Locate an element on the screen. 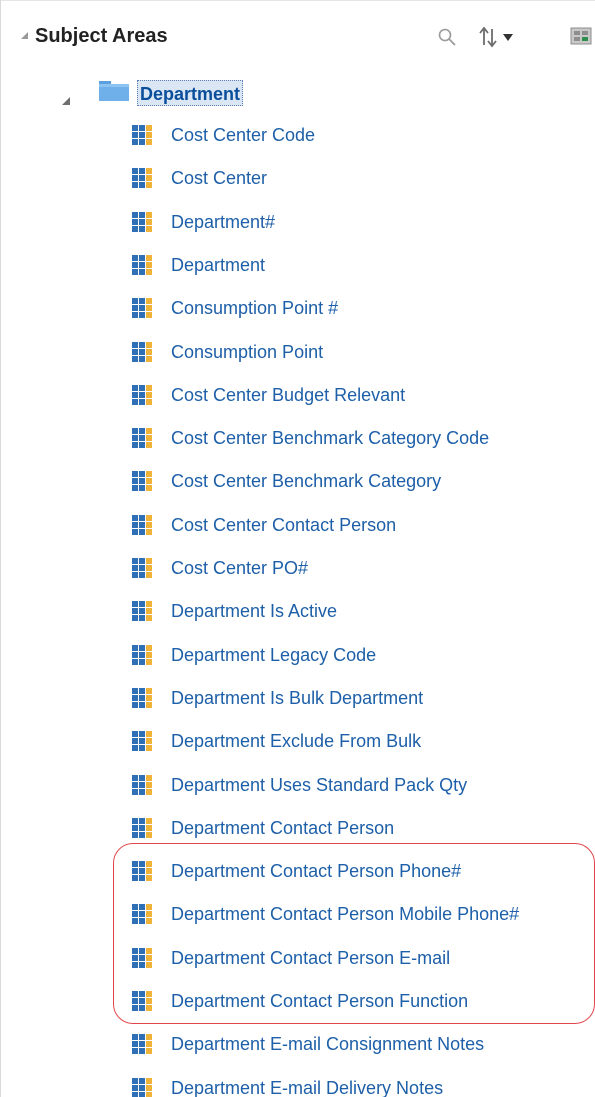  tree-item-label: Department Legacy Code is located at coordinates (274, 655).